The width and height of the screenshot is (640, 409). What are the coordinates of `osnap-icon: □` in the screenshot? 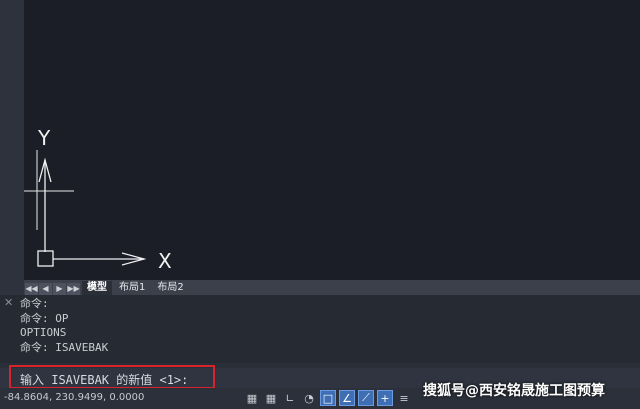 It's located at (328, 398).